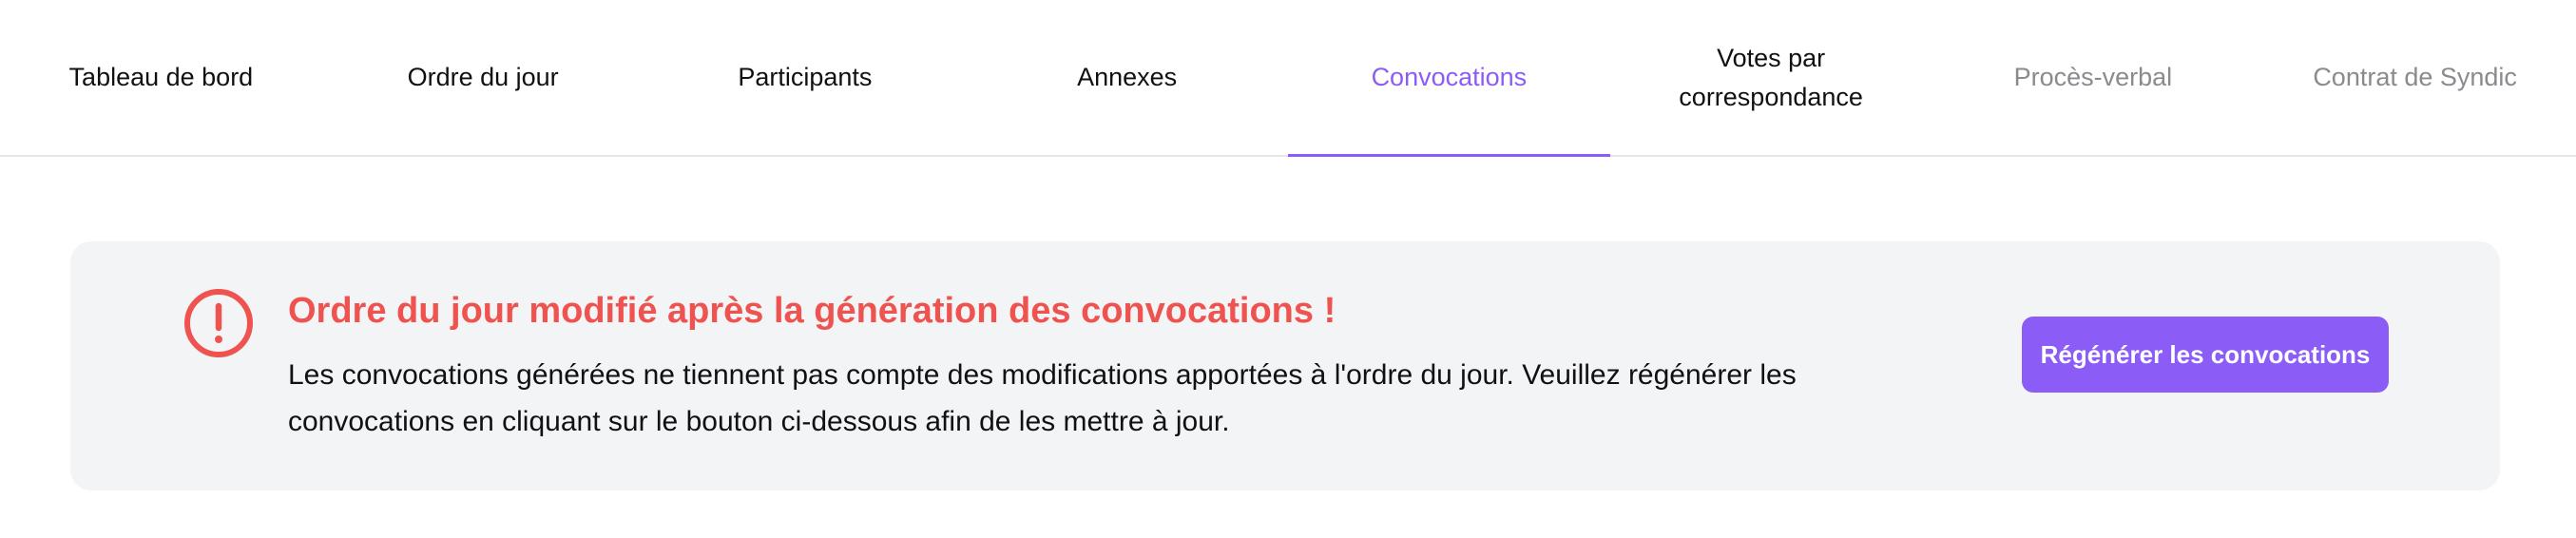  I want to click on tab-ordre-du-jour: Ordre du jour, so click(483, 77).